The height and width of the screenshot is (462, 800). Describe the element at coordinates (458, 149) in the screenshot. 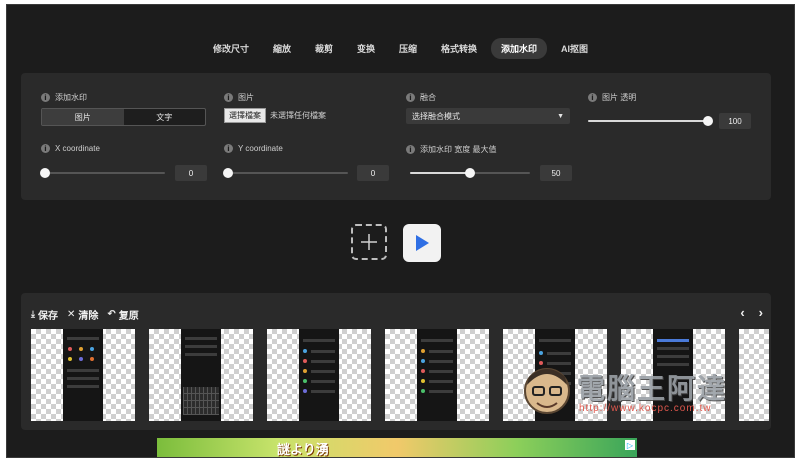

I see `max-width-label: 添加水印 宽度 最大值` at that location.